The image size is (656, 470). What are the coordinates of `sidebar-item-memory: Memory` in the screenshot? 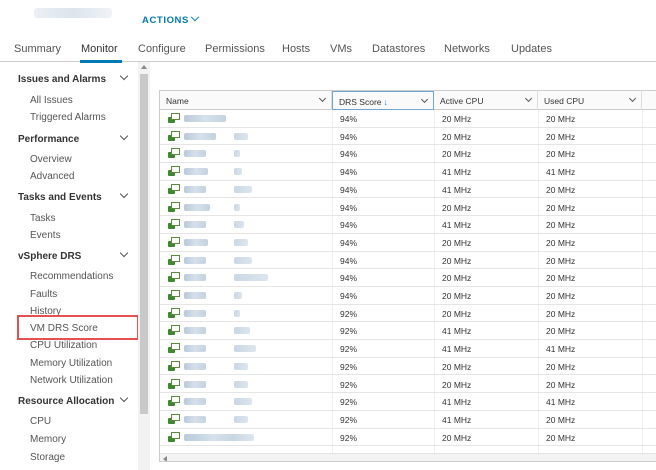 It's located at (48, 439).